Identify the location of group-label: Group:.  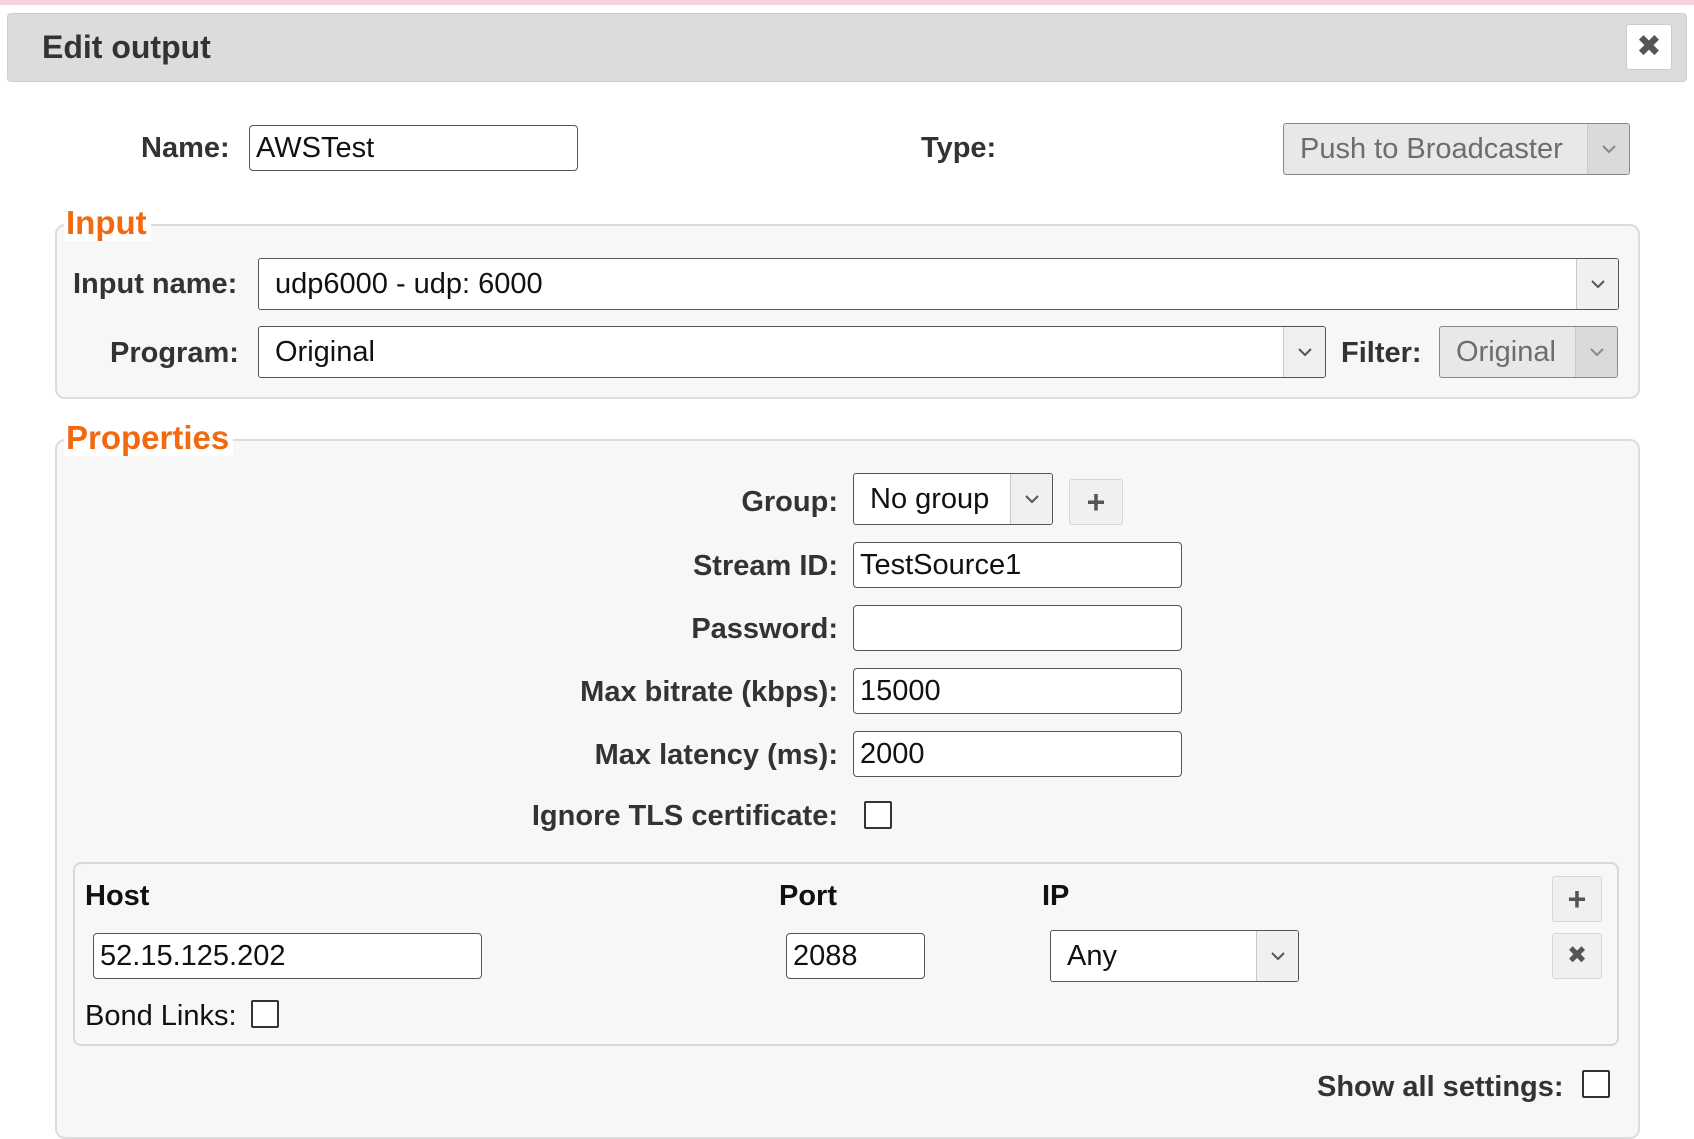
(789, 502).